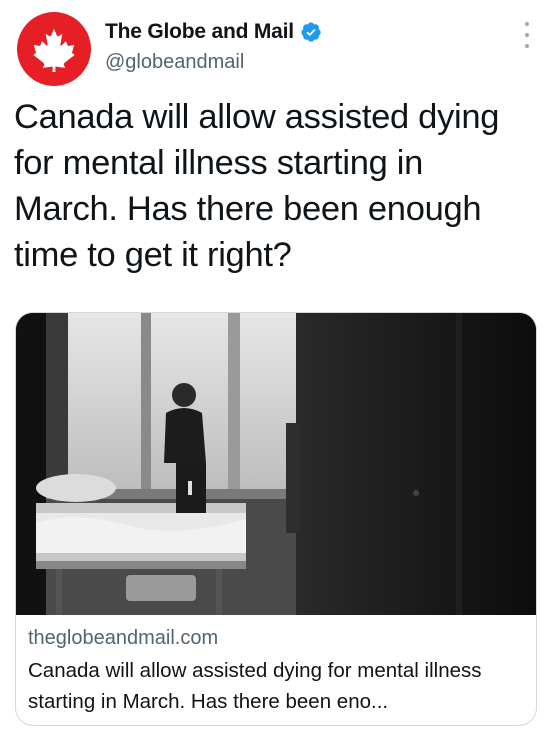 This screenshot has width=550, height=735. Describe the element at coordinates (311, 32) in the screenshot. I see `verified-badge-icon` at that location.